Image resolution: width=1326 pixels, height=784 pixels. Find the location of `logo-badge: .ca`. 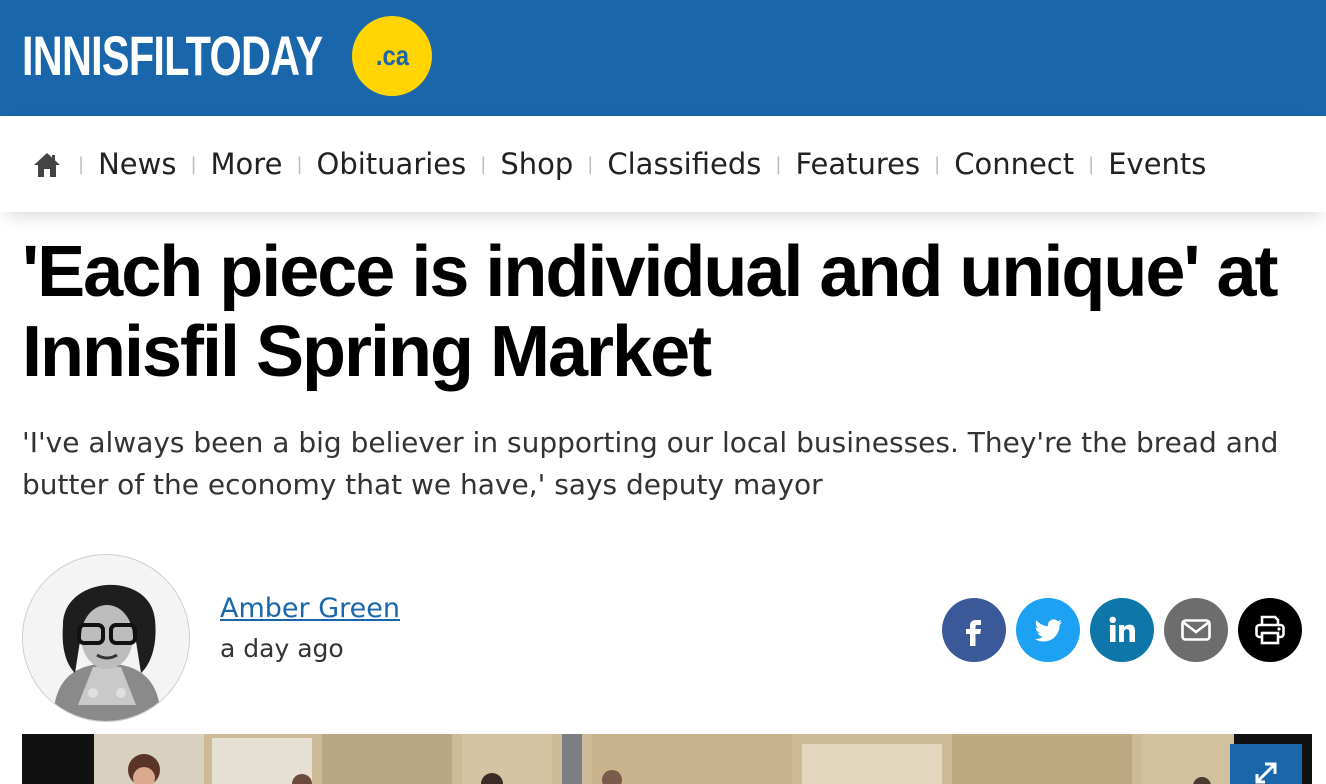

logo-badge: .ca is located at coordinates (392, 56).